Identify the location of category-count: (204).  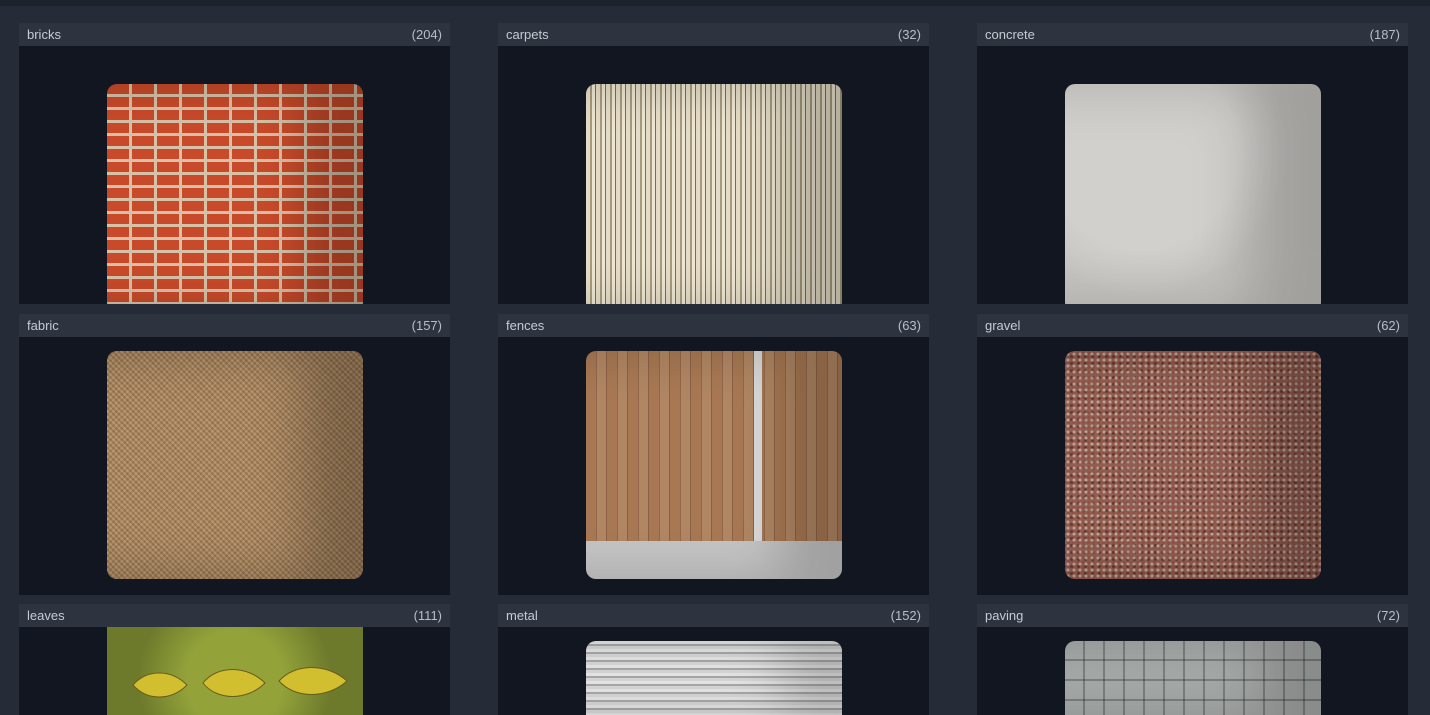
(426, 34).